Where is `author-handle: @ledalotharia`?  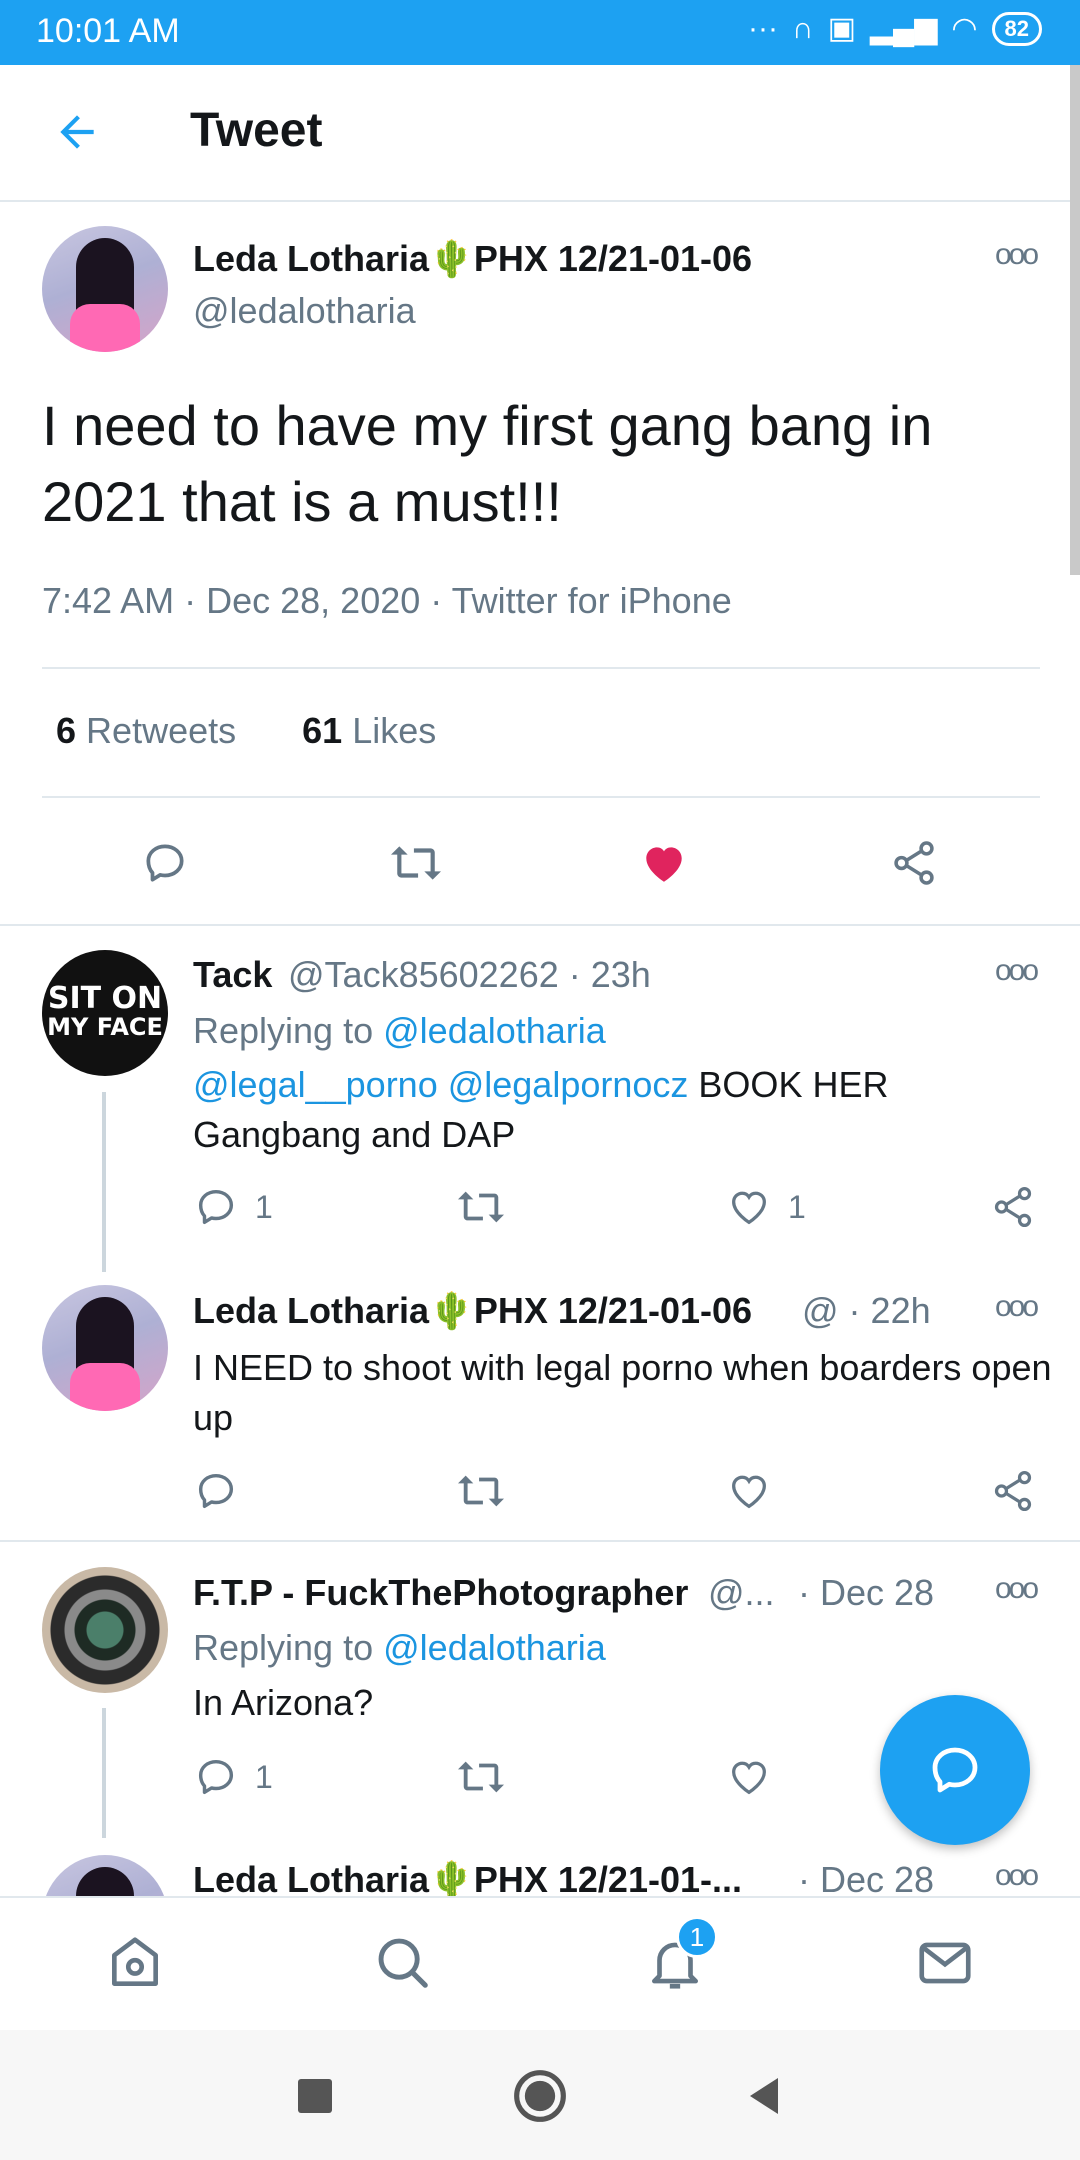
author-handle: @ledalotharia is located at coordinates (304, 311).